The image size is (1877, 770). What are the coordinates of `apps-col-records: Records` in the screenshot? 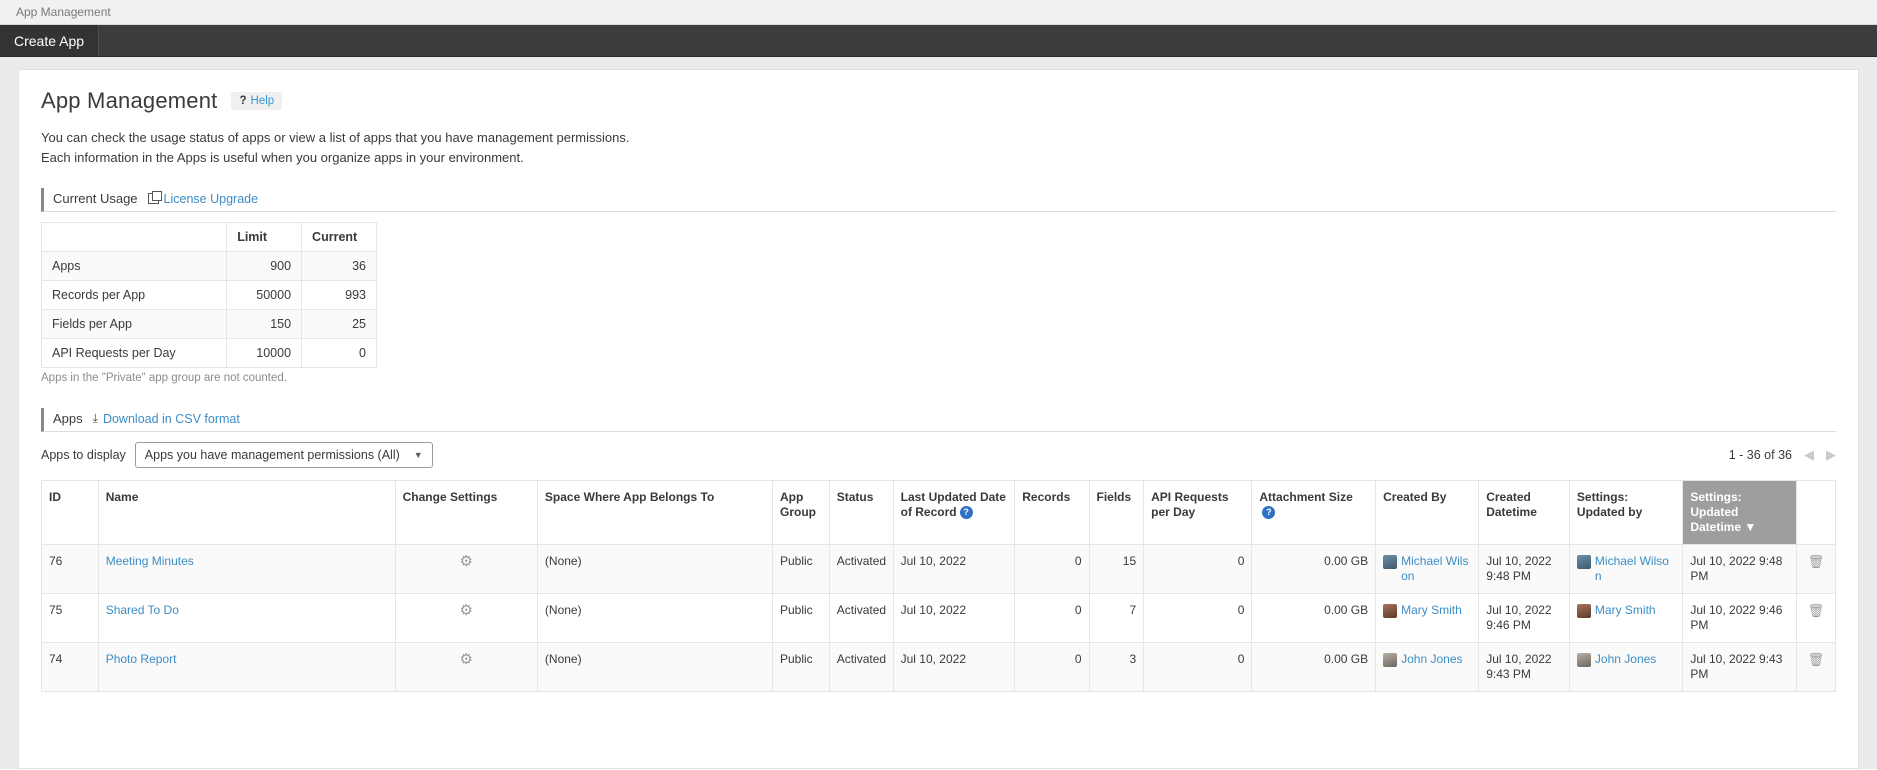 It's located at (1052, 512).